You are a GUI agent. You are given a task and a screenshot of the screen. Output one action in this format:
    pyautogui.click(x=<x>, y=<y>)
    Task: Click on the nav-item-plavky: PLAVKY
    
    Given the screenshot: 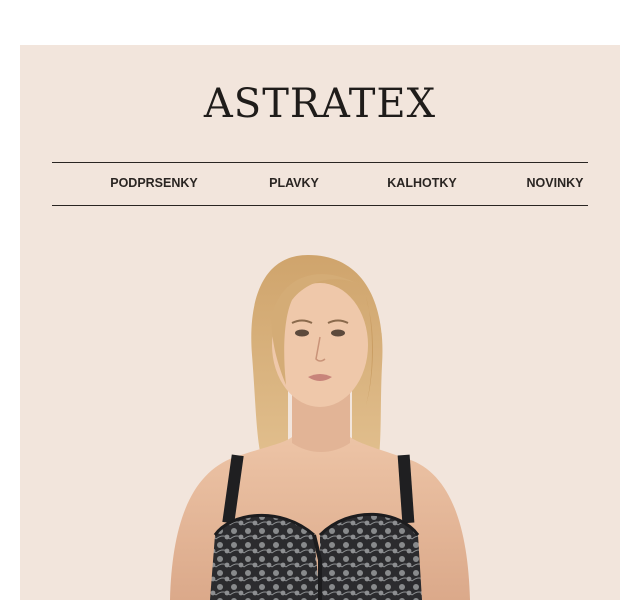 What is the action you would take?
    pyautogui.click(x=294, y=183)
    